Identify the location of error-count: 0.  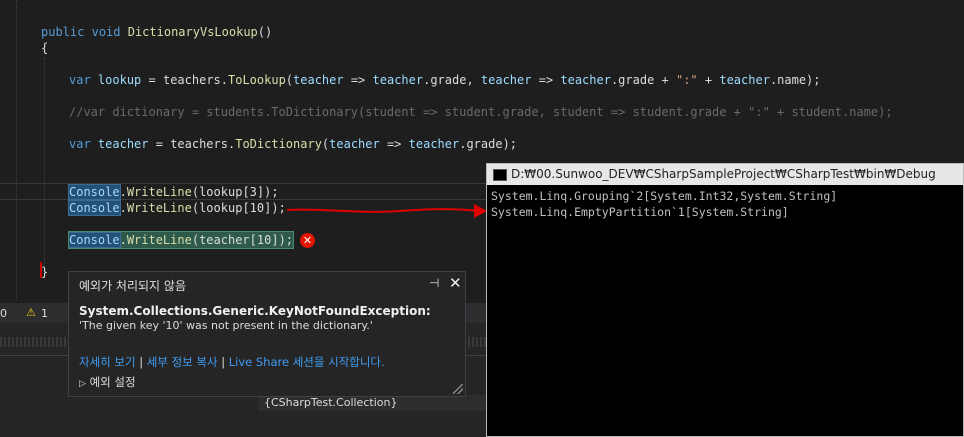
(3, 313).